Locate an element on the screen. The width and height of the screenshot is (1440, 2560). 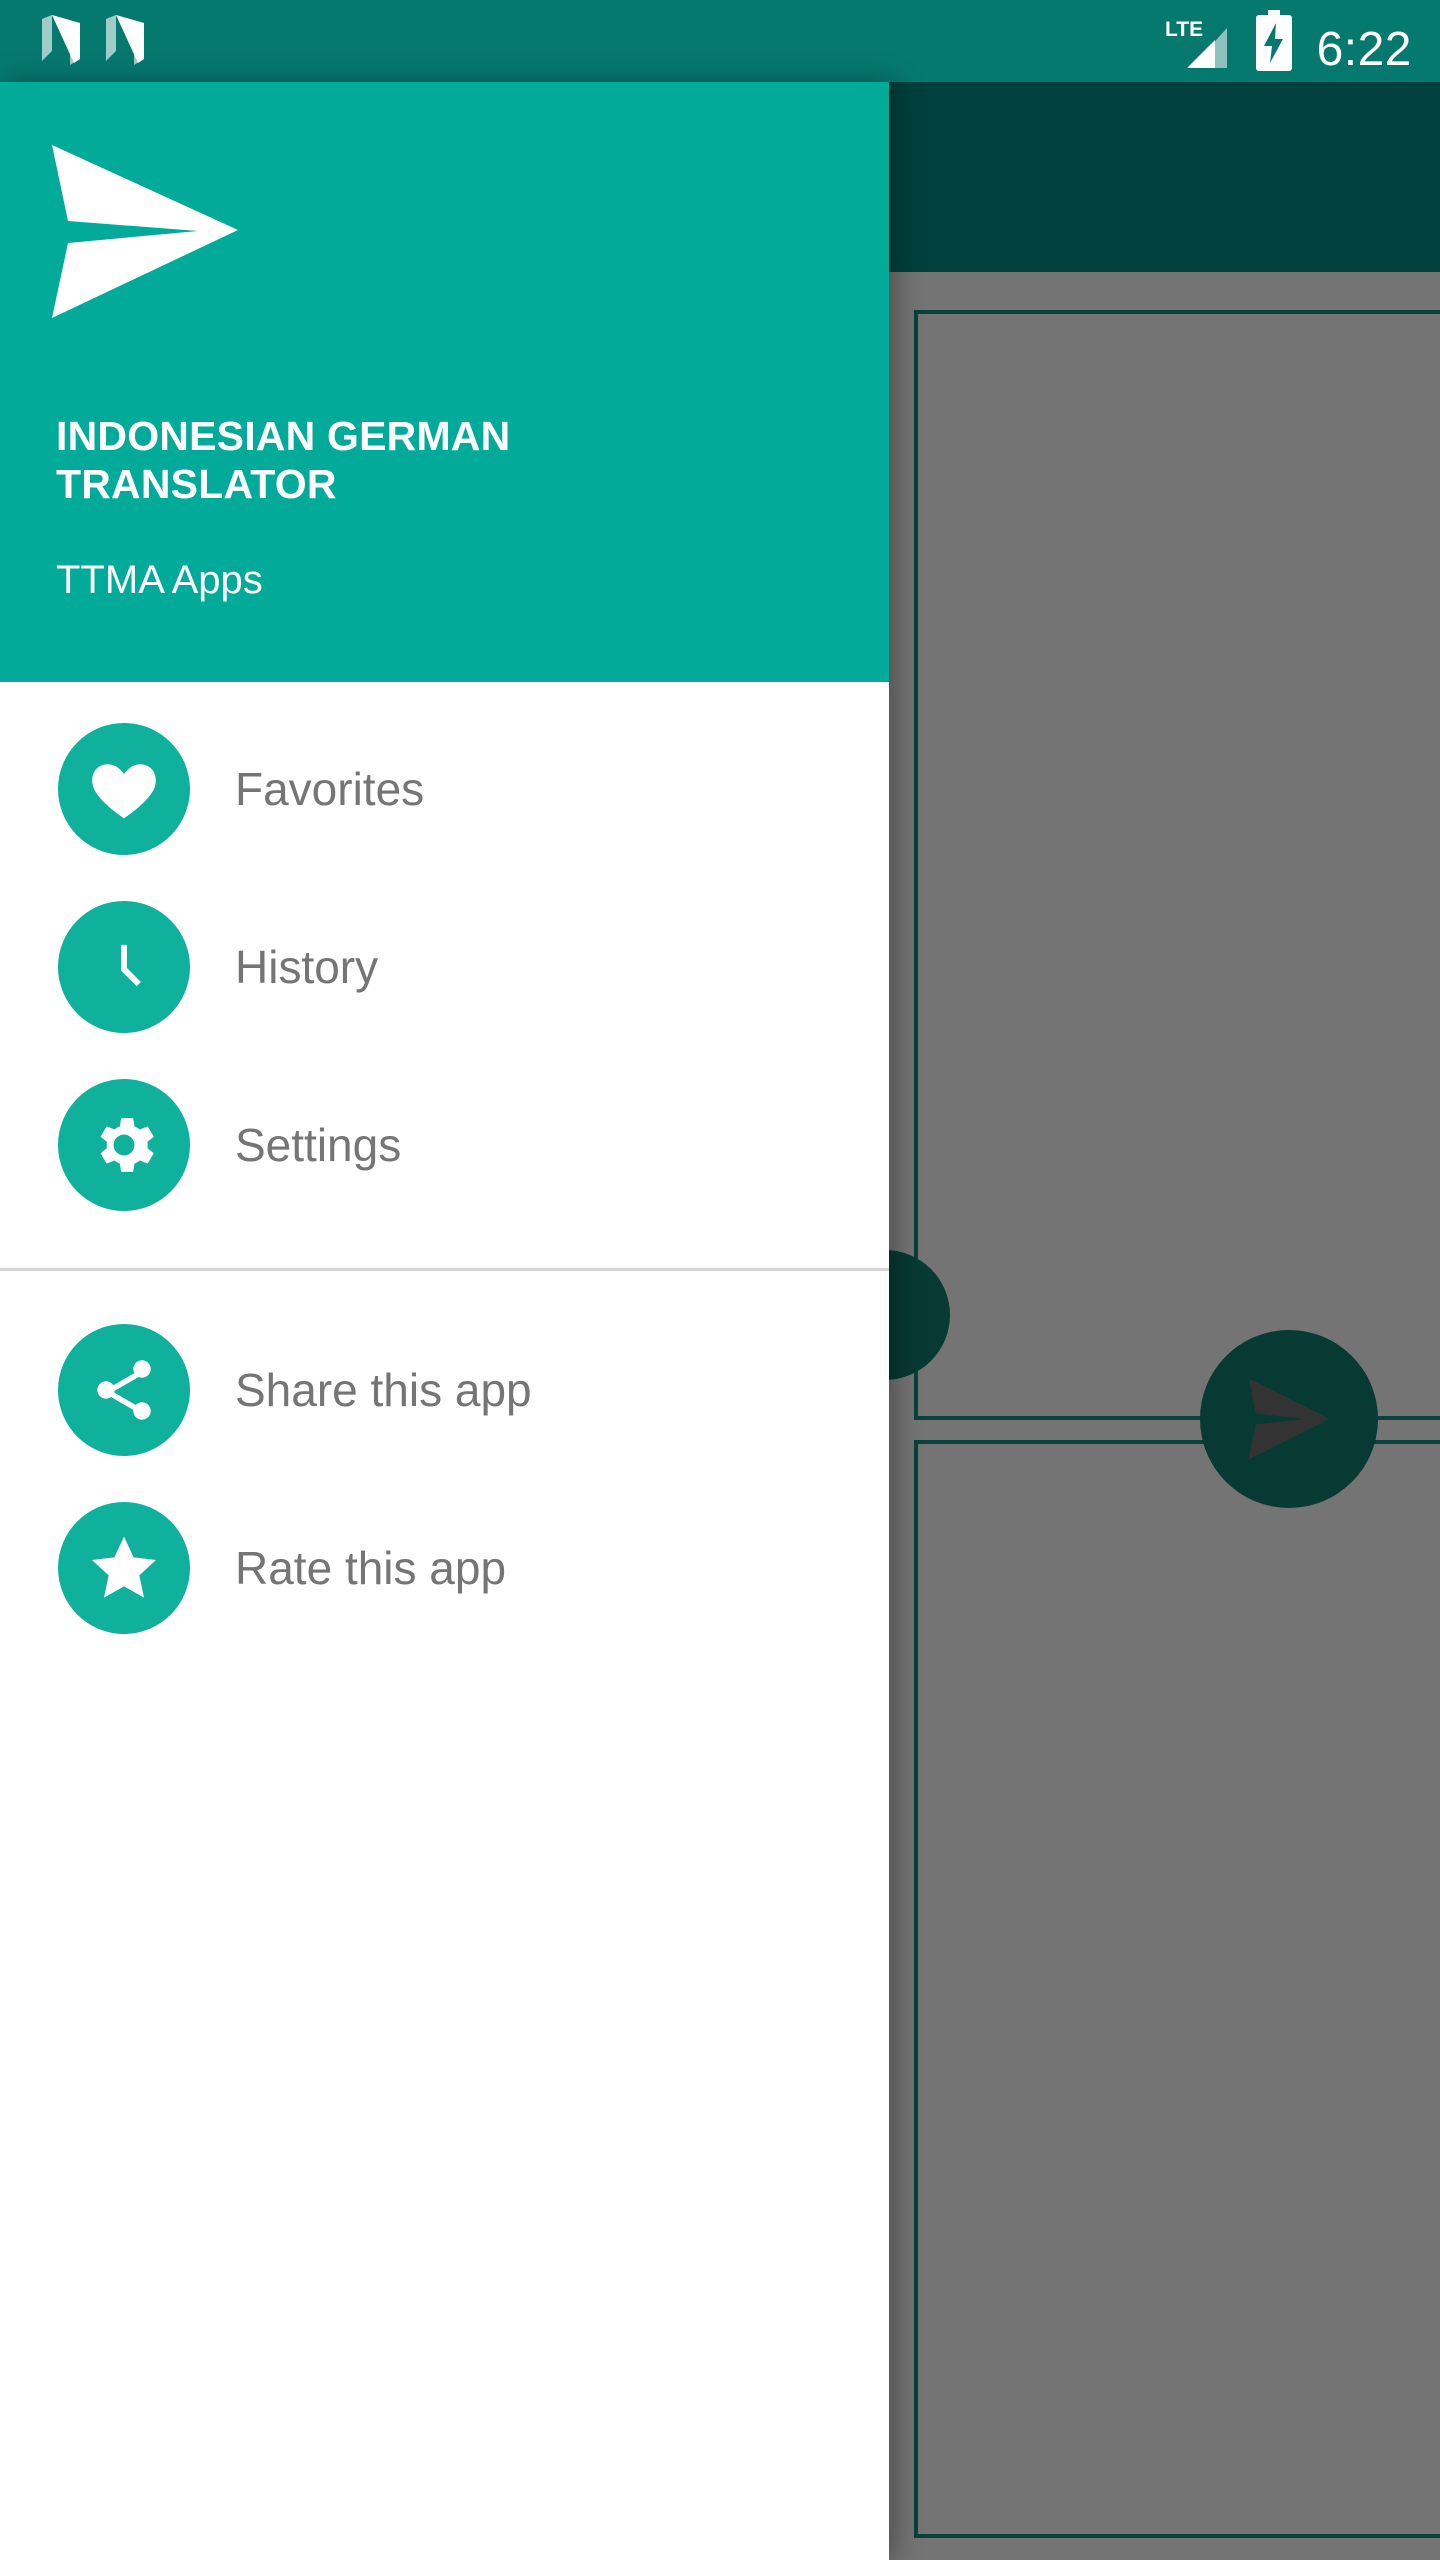
drawer-item-share-this-app: Share this app is located at coordinates (444, 1390).